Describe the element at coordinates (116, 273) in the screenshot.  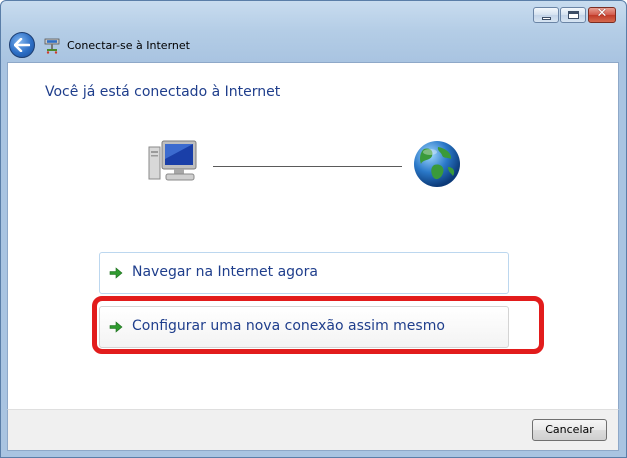
I see `green-arrow-icon` at that location.